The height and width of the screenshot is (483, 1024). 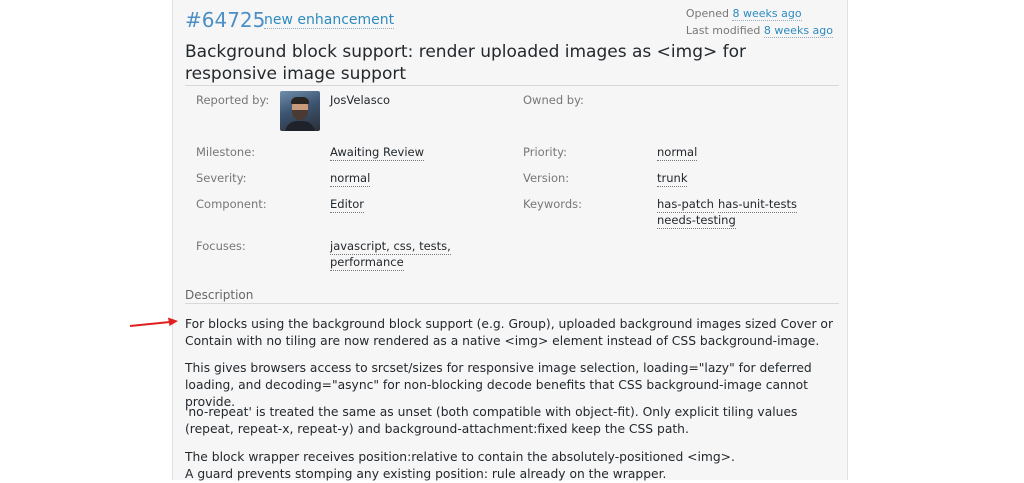 I want to click on focuses-links-1: javascript, css, tests,, so click(x=390, y=247).